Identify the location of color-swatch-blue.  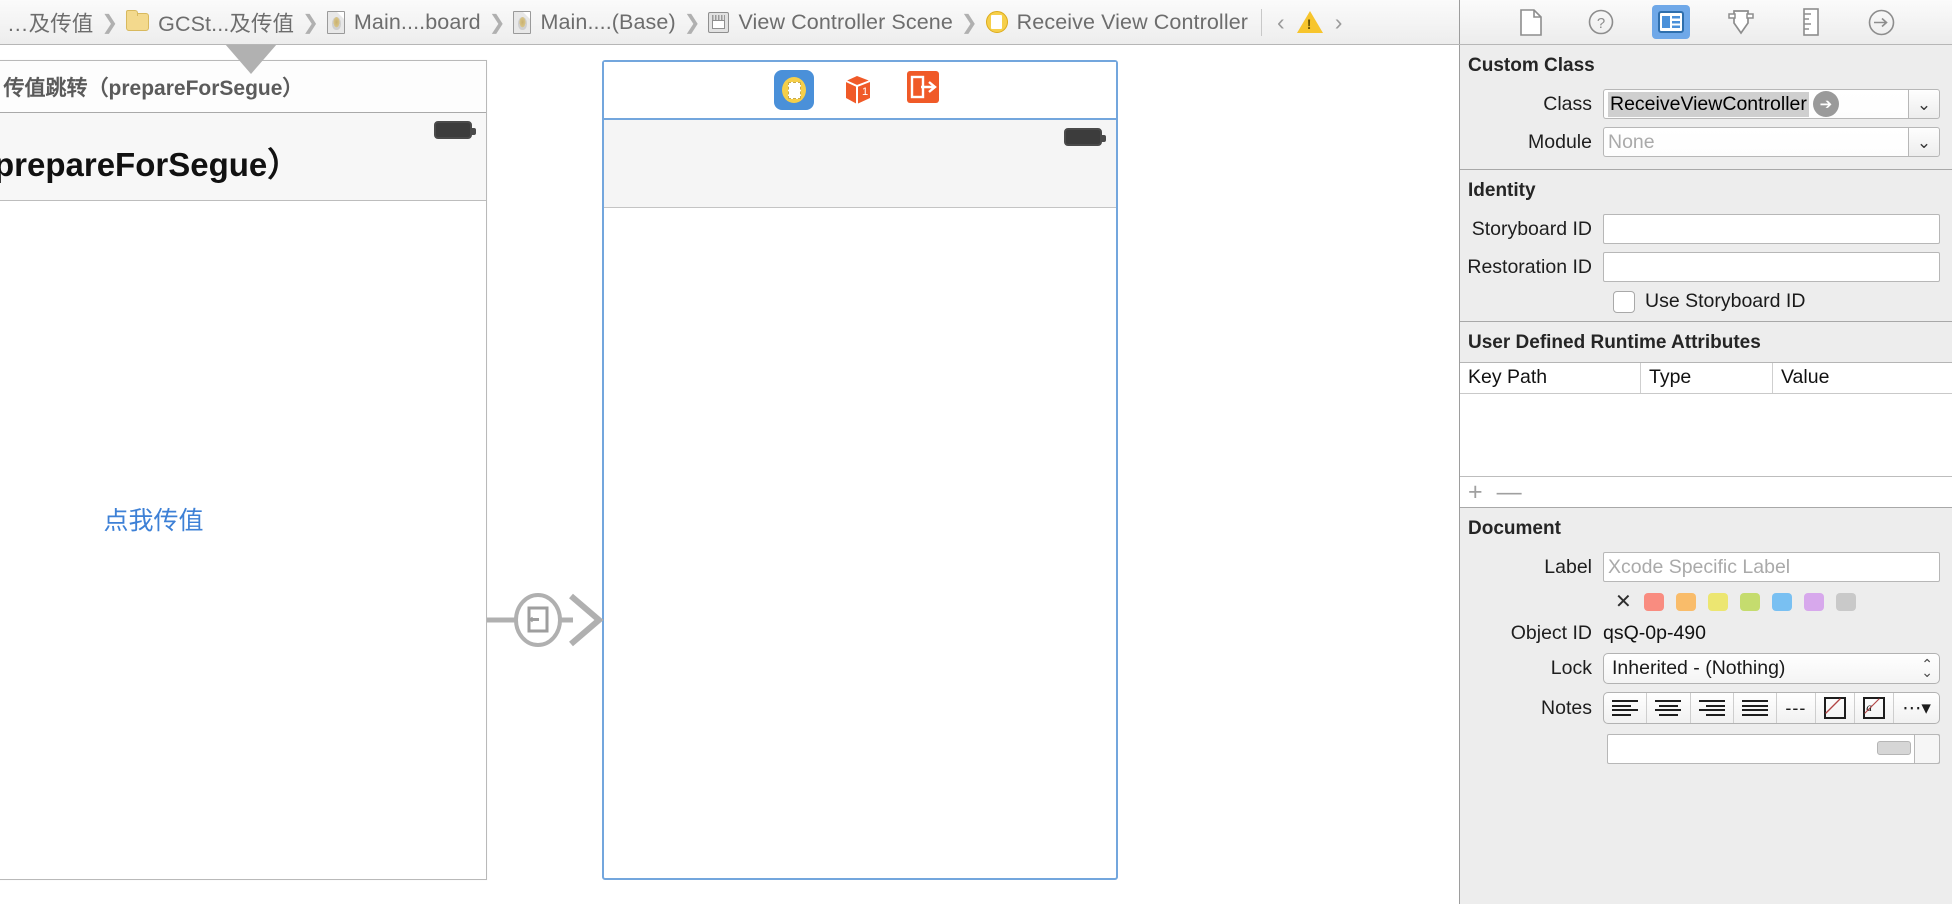
(1781, 602).